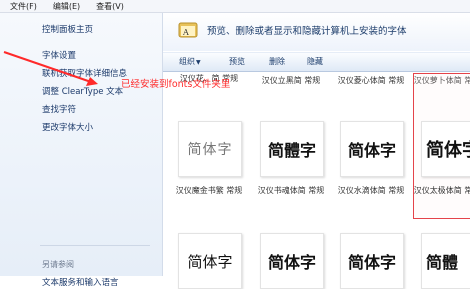 The height and width of the screenshot is (289, 470). I want to click on text-services-link: 文本服务和输入语言, so click(80, 282).